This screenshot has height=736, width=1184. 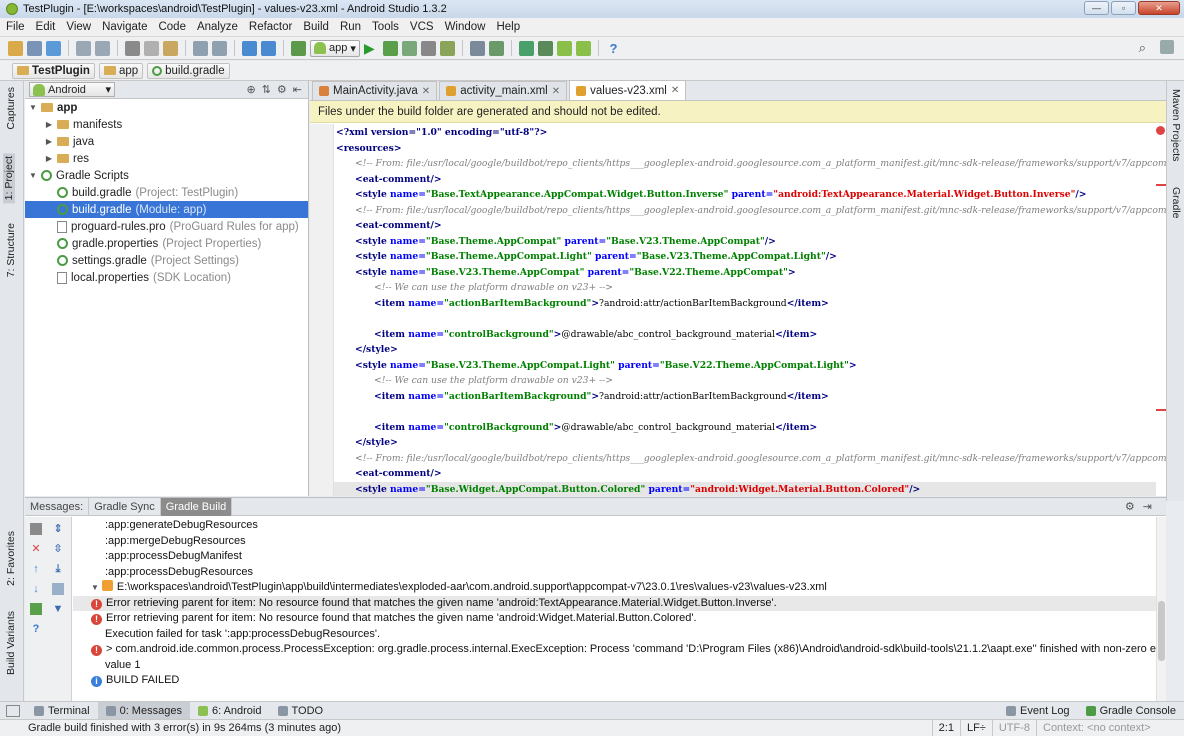 What do you see at coordinates (1096, 8) in the screenshot?
I see `minimize-button: —` at bounding box center [1096, 8].